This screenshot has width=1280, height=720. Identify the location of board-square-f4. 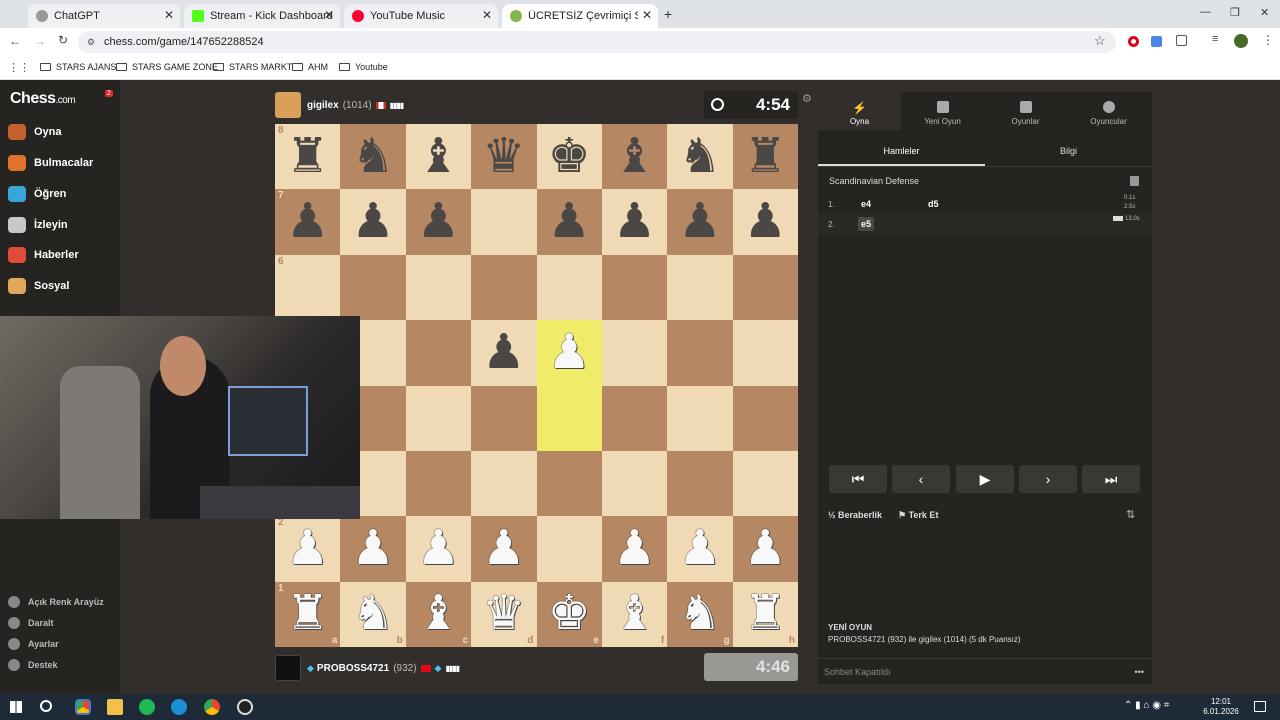
(634, 418).